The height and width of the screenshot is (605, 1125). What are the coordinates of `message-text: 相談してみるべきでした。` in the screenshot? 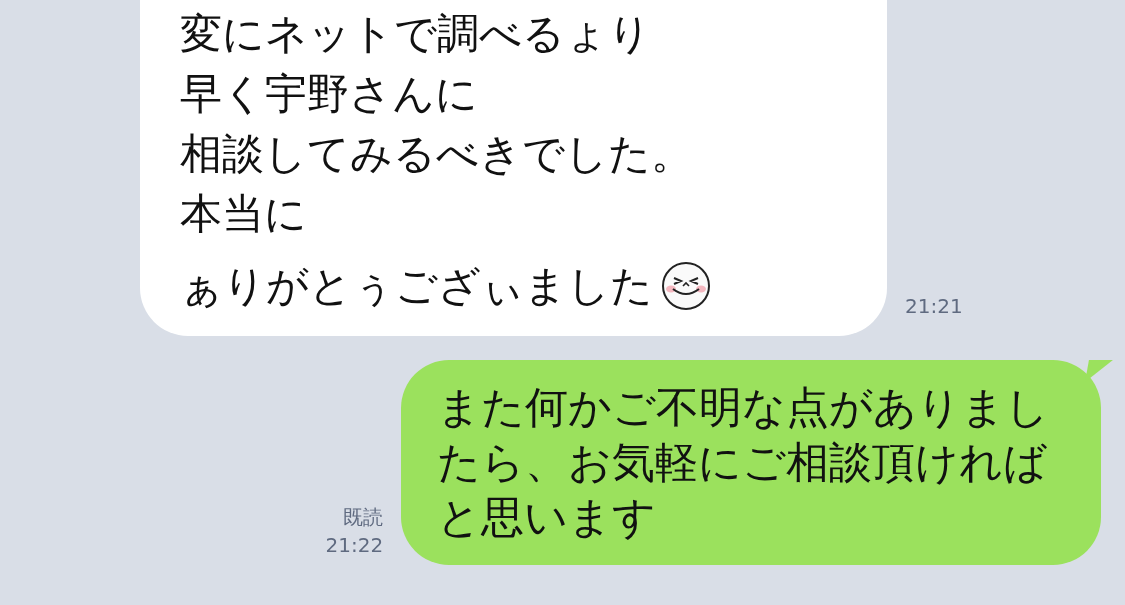 It's located at (436, 154).